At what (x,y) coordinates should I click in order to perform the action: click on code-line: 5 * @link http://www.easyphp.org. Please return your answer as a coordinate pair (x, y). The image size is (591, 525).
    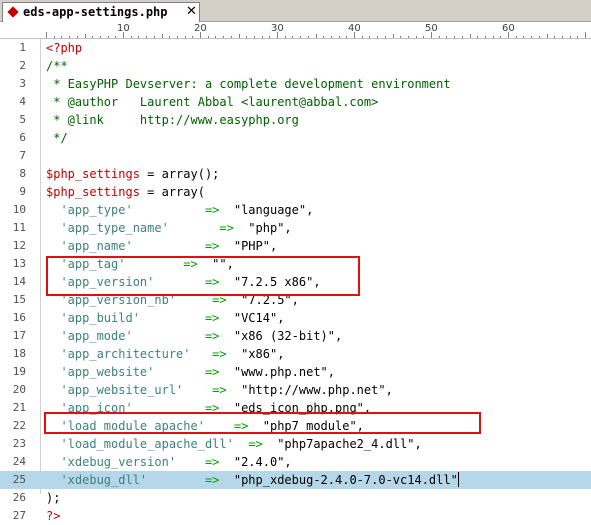
    Looking at the image, I should click on (295, 120).